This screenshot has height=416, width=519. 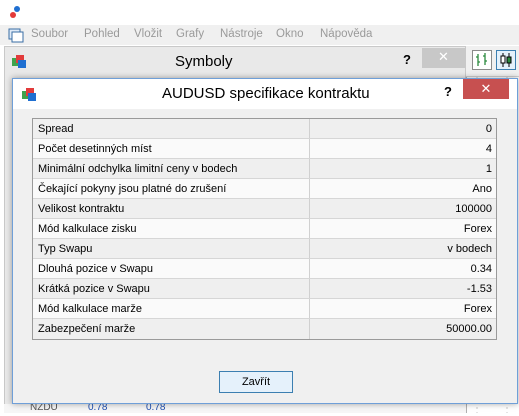 I want to click on row-label: Zabezpečení marže, so click(x=87, y=329).